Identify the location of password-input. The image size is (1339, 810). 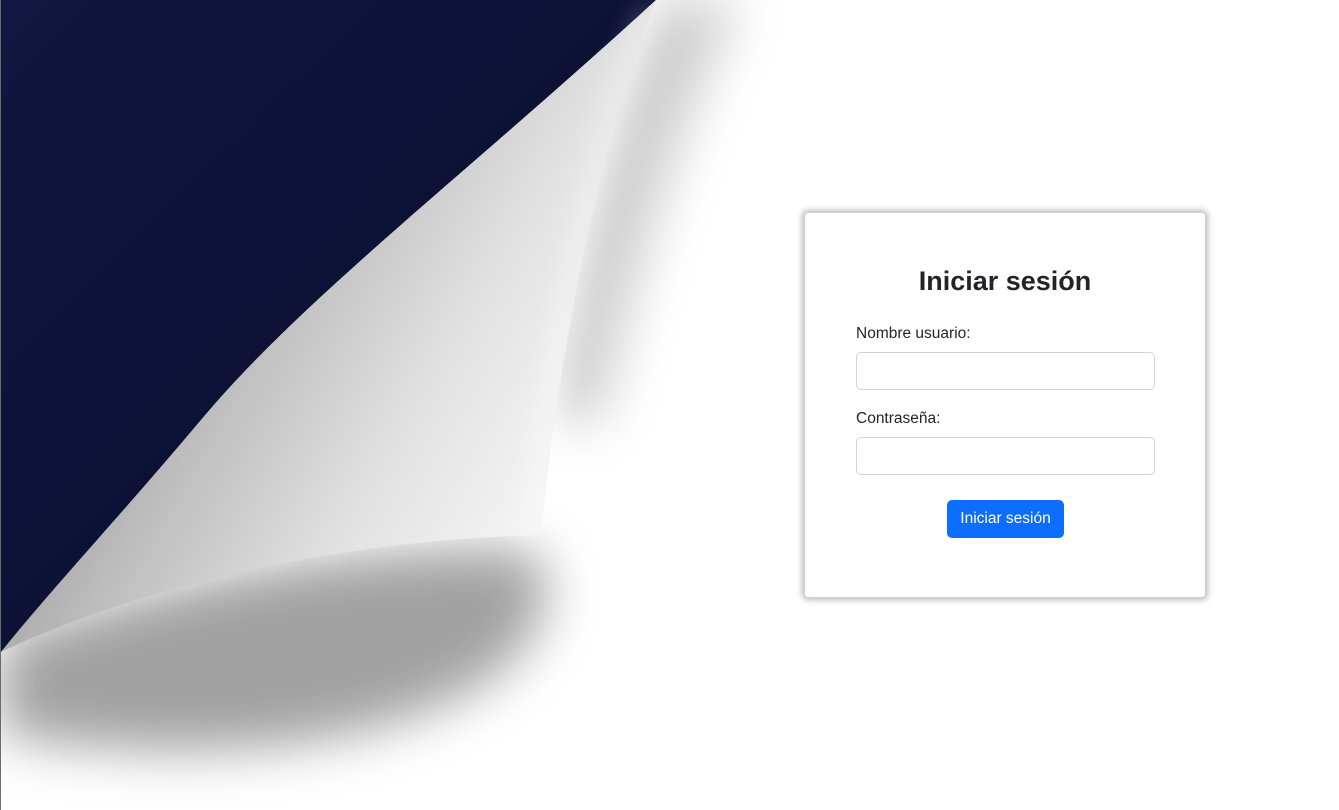
(1005, 456).